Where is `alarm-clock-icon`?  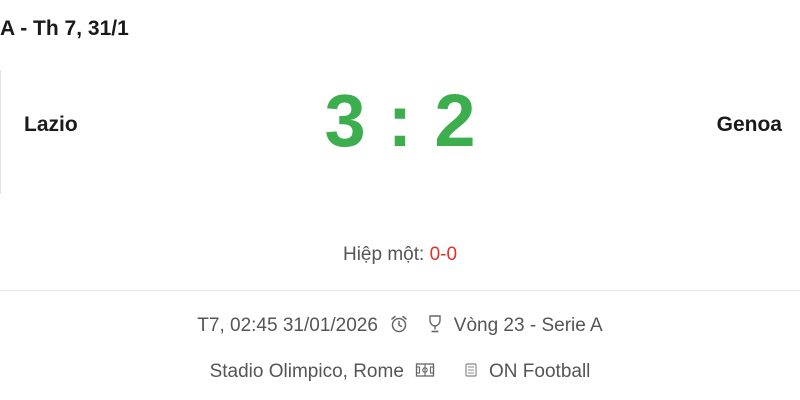 alarm-clock-icon is located at coordinates (399, 324).